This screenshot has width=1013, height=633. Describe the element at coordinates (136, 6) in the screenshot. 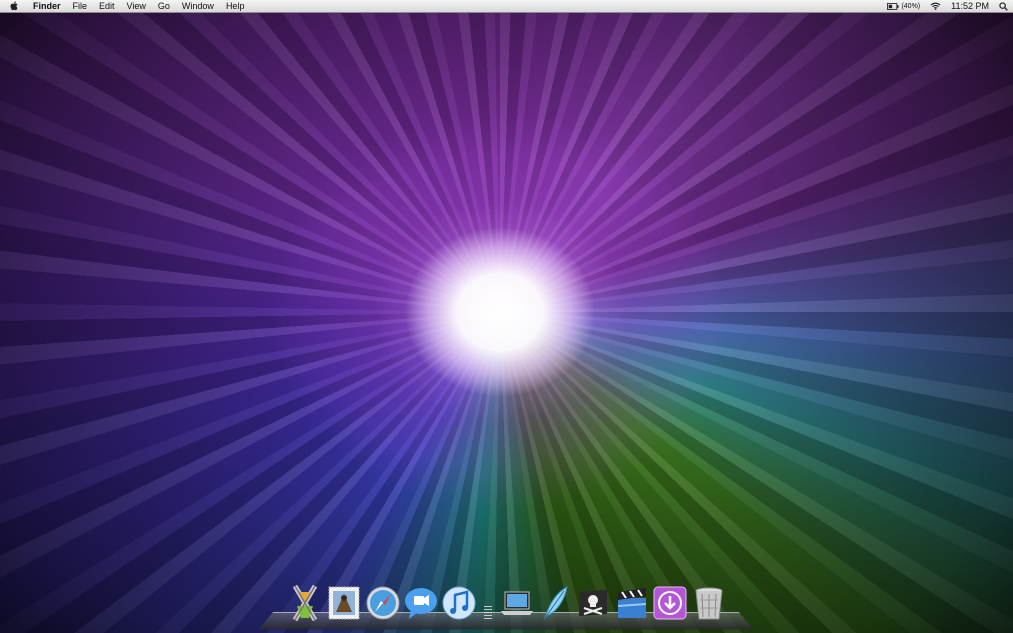

I see `menu-view: View` at that location.